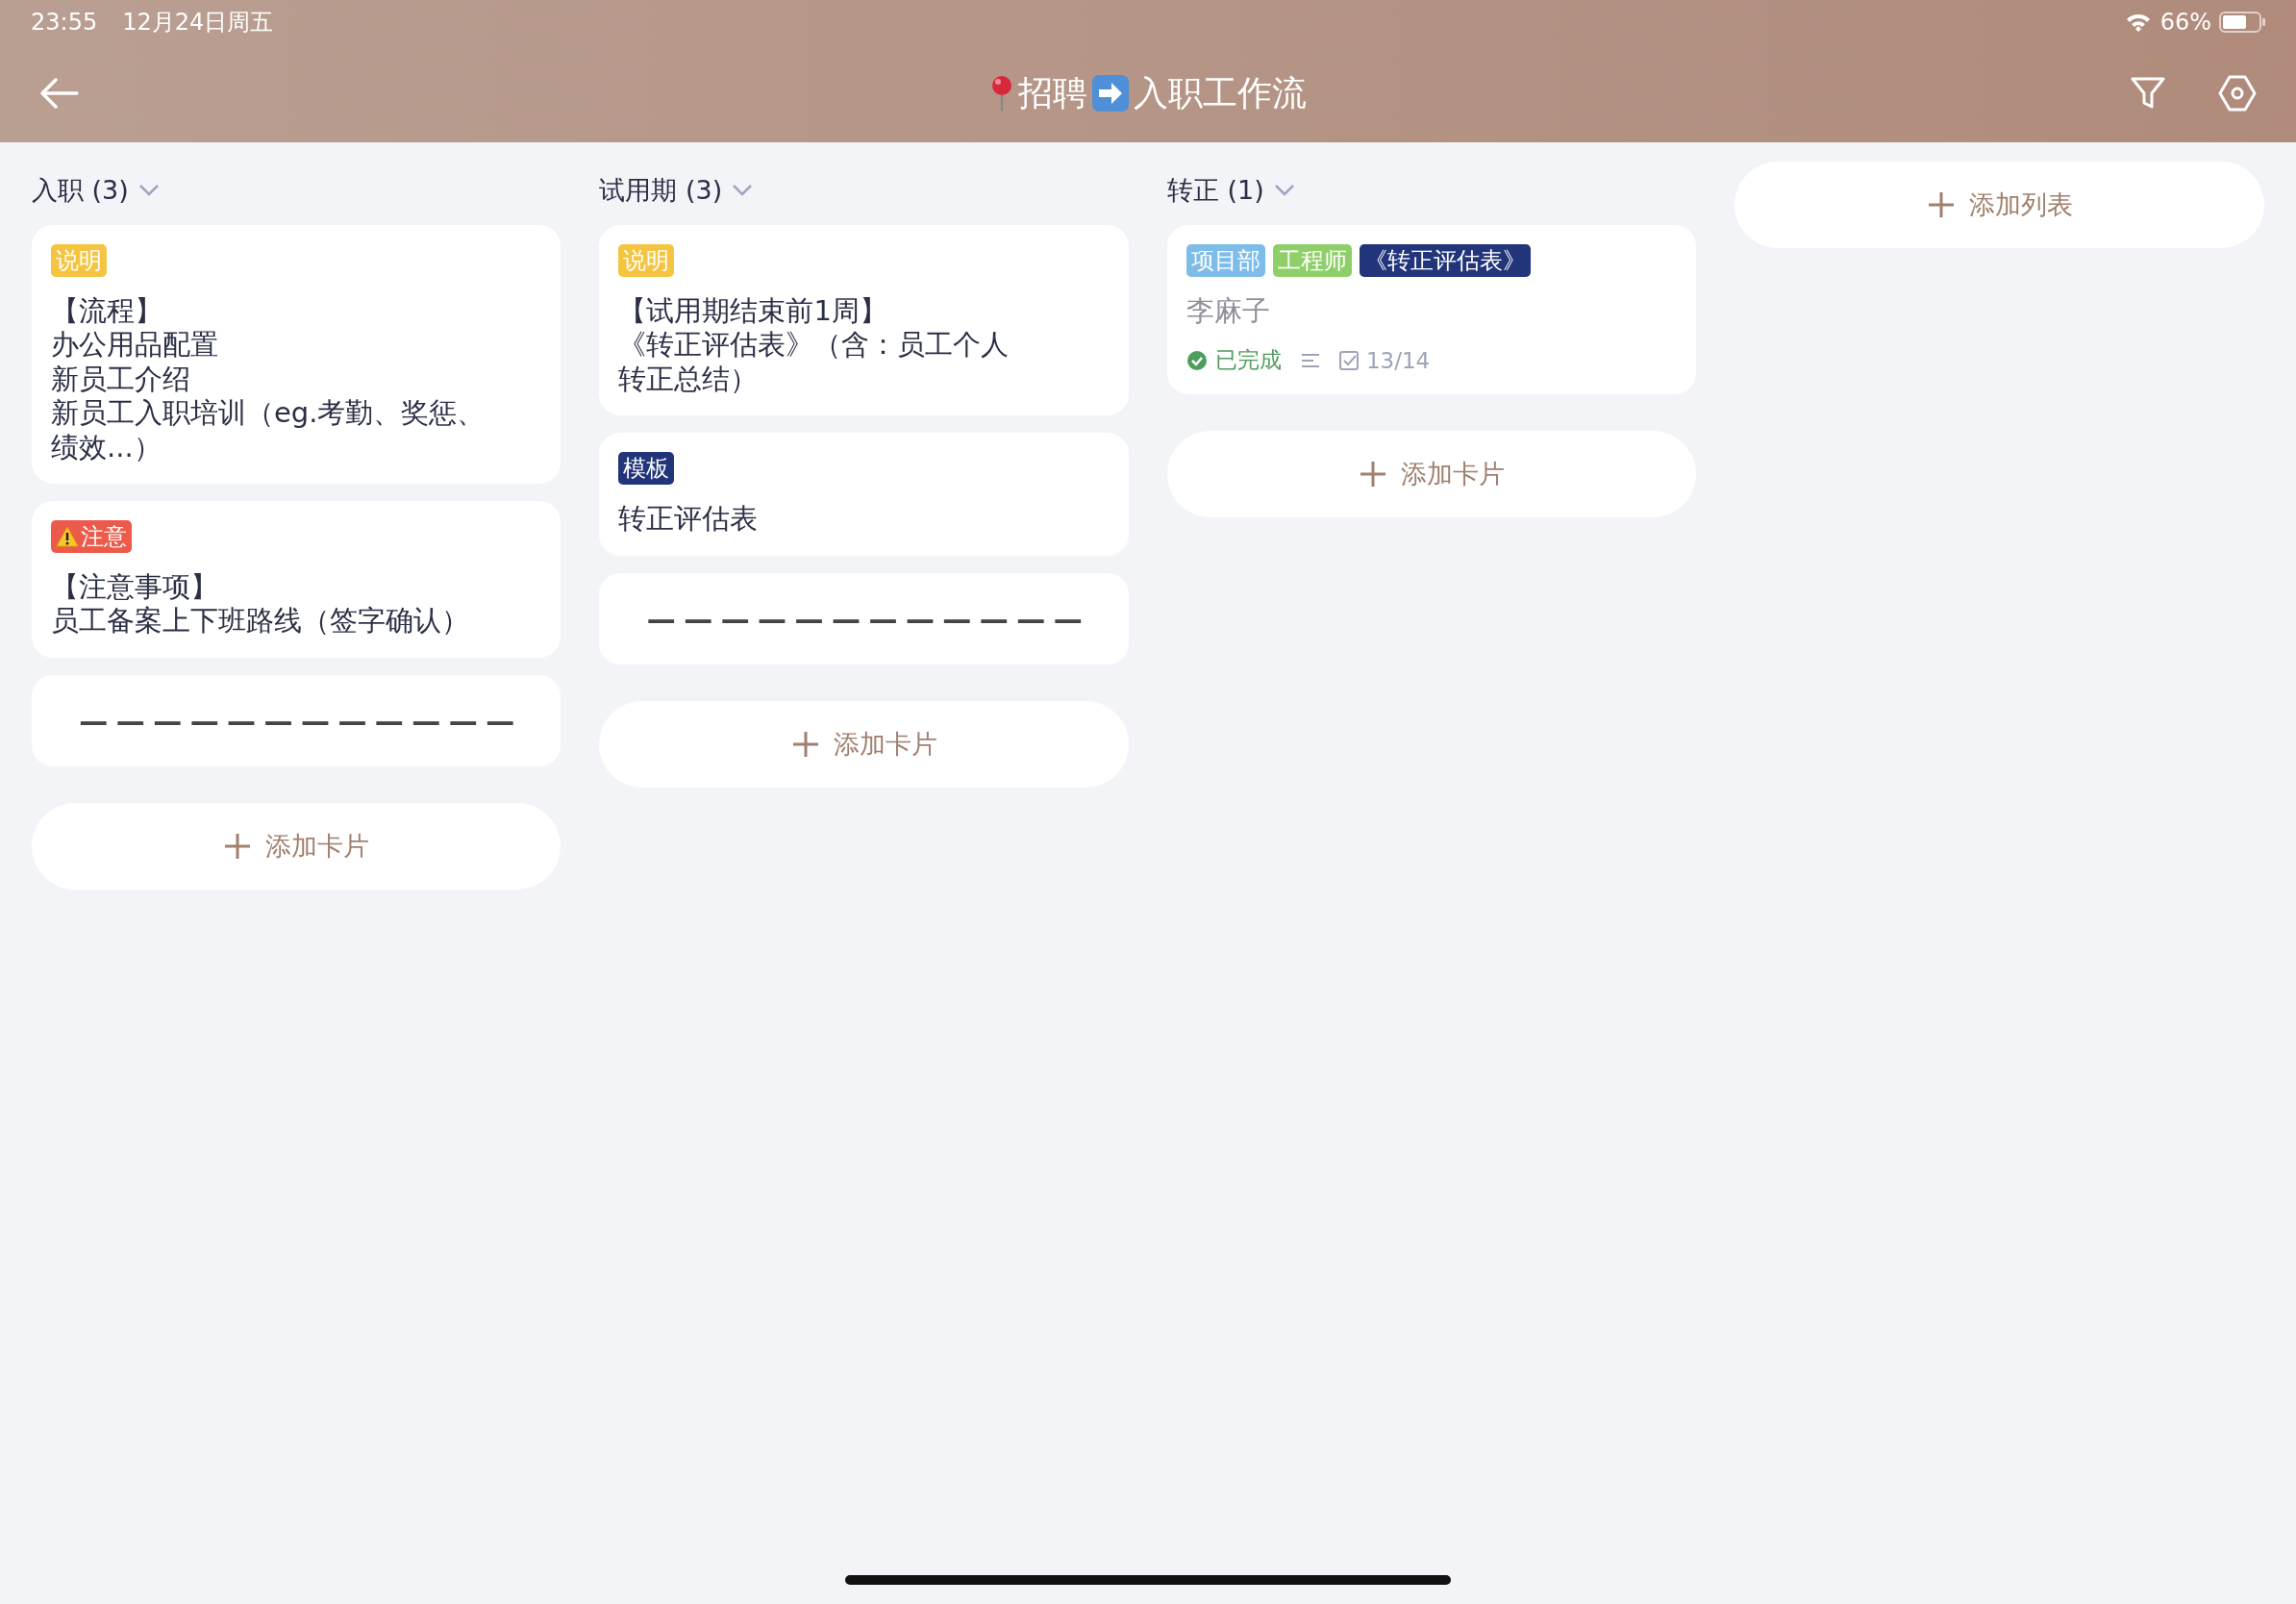  What do you see at coordinates (1196, 360) in the screenshot?
I see `check-circle-icon` at bounding box center [1196, 360].